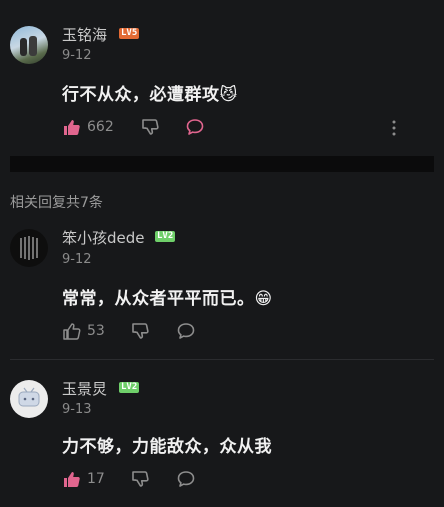  What do you see at coordinates (228, 95) in the screenshot?
I see `cat-emoji: 😼` at bounding box center [228, 95].